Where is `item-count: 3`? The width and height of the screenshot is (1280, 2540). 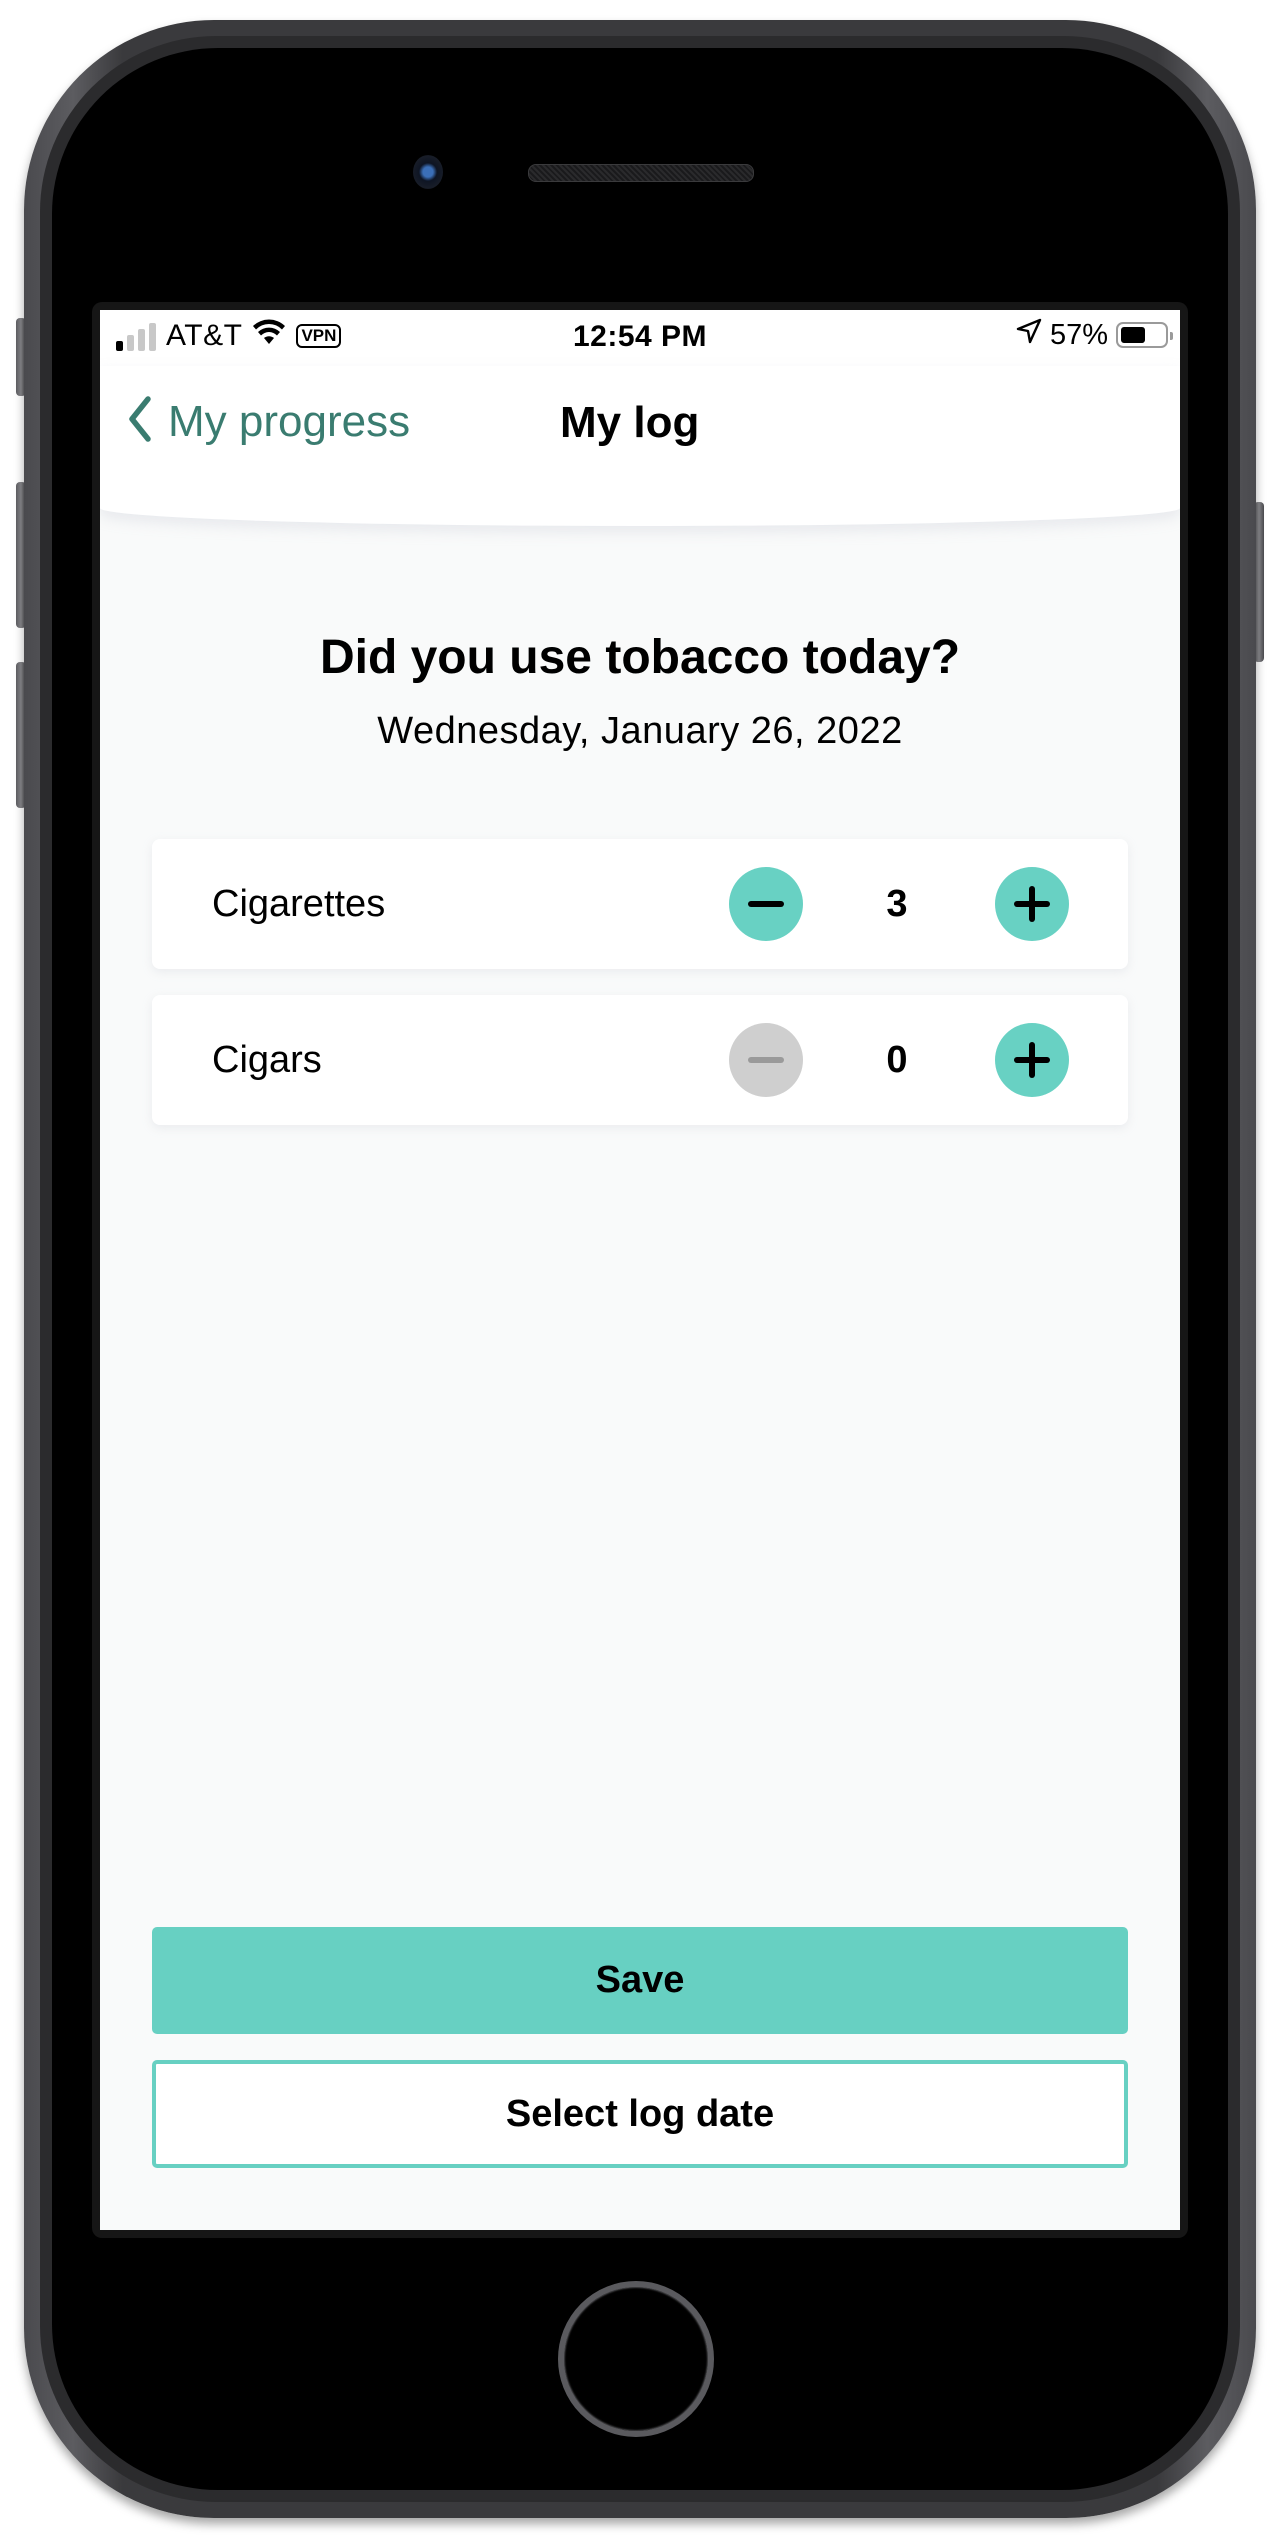 item-count: 3 is located at coordinates (897, 904).